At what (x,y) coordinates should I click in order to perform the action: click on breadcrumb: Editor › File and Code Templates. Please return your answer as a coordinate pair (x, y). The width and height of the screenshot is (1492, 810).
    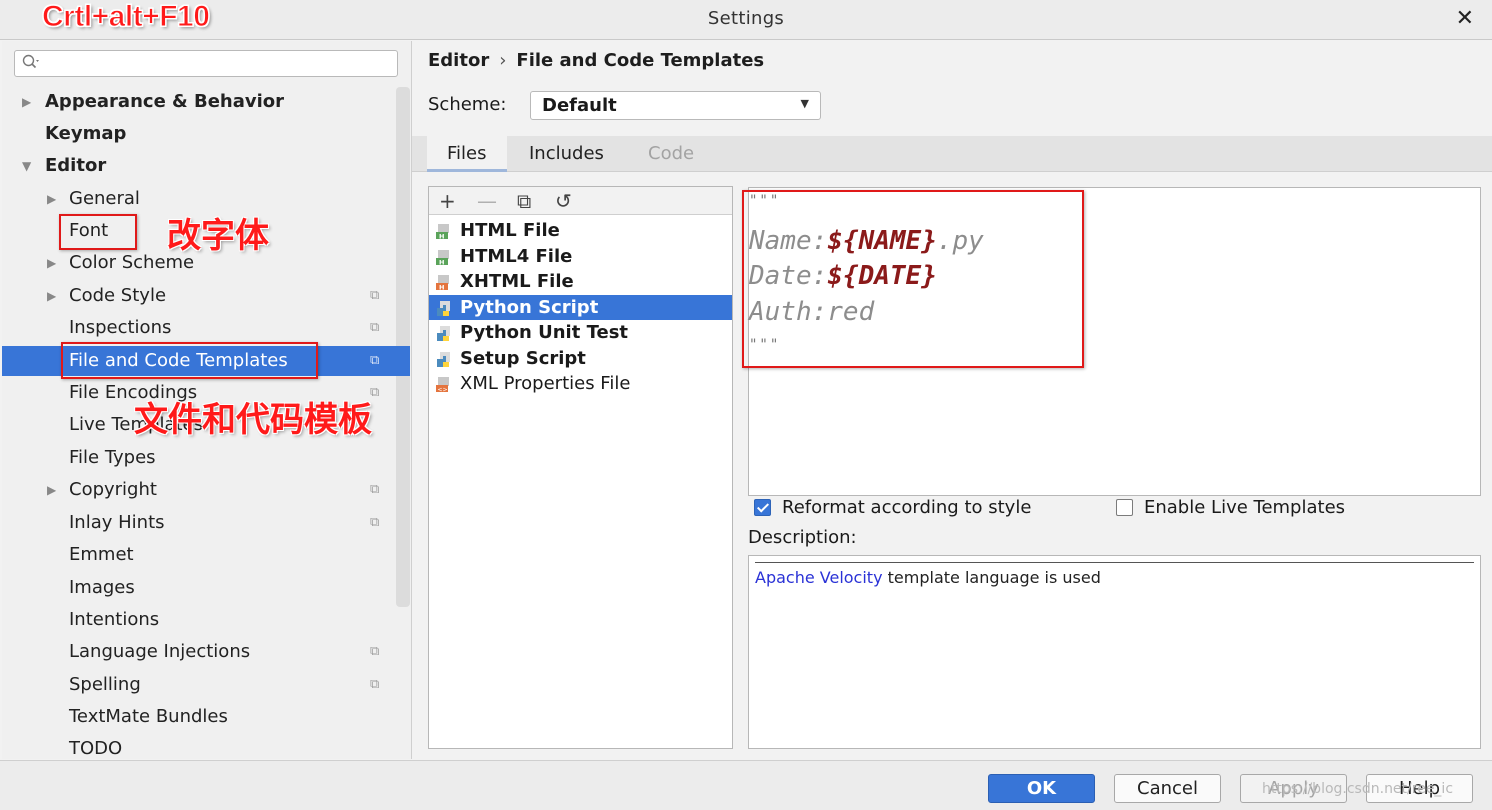
    Looking at the image, I should click on (596, 60).